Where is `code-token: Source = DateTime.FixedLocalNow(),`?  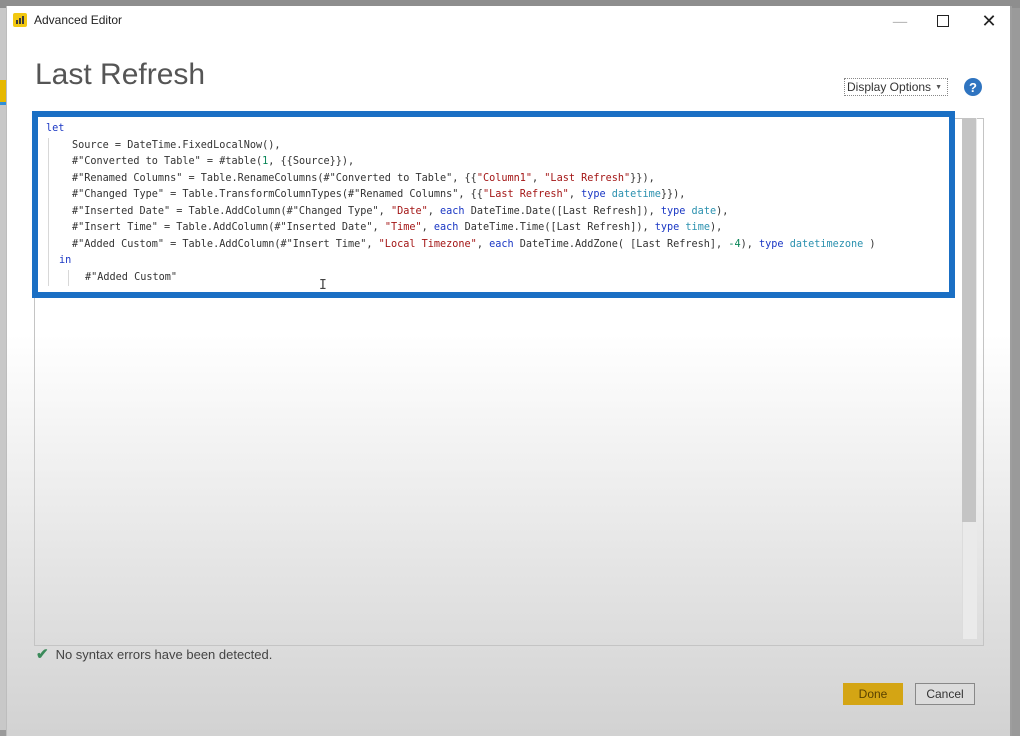
code-token: Source = DateTime.FixedLocalNow(), is located at coordinates (176, 145).